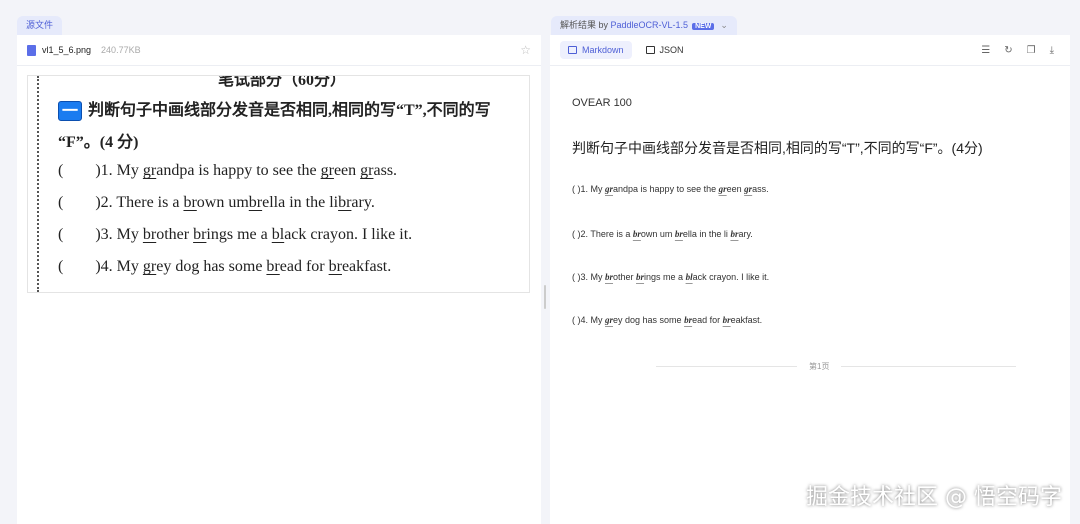  I want to click on json-icon, so click(650, 50).